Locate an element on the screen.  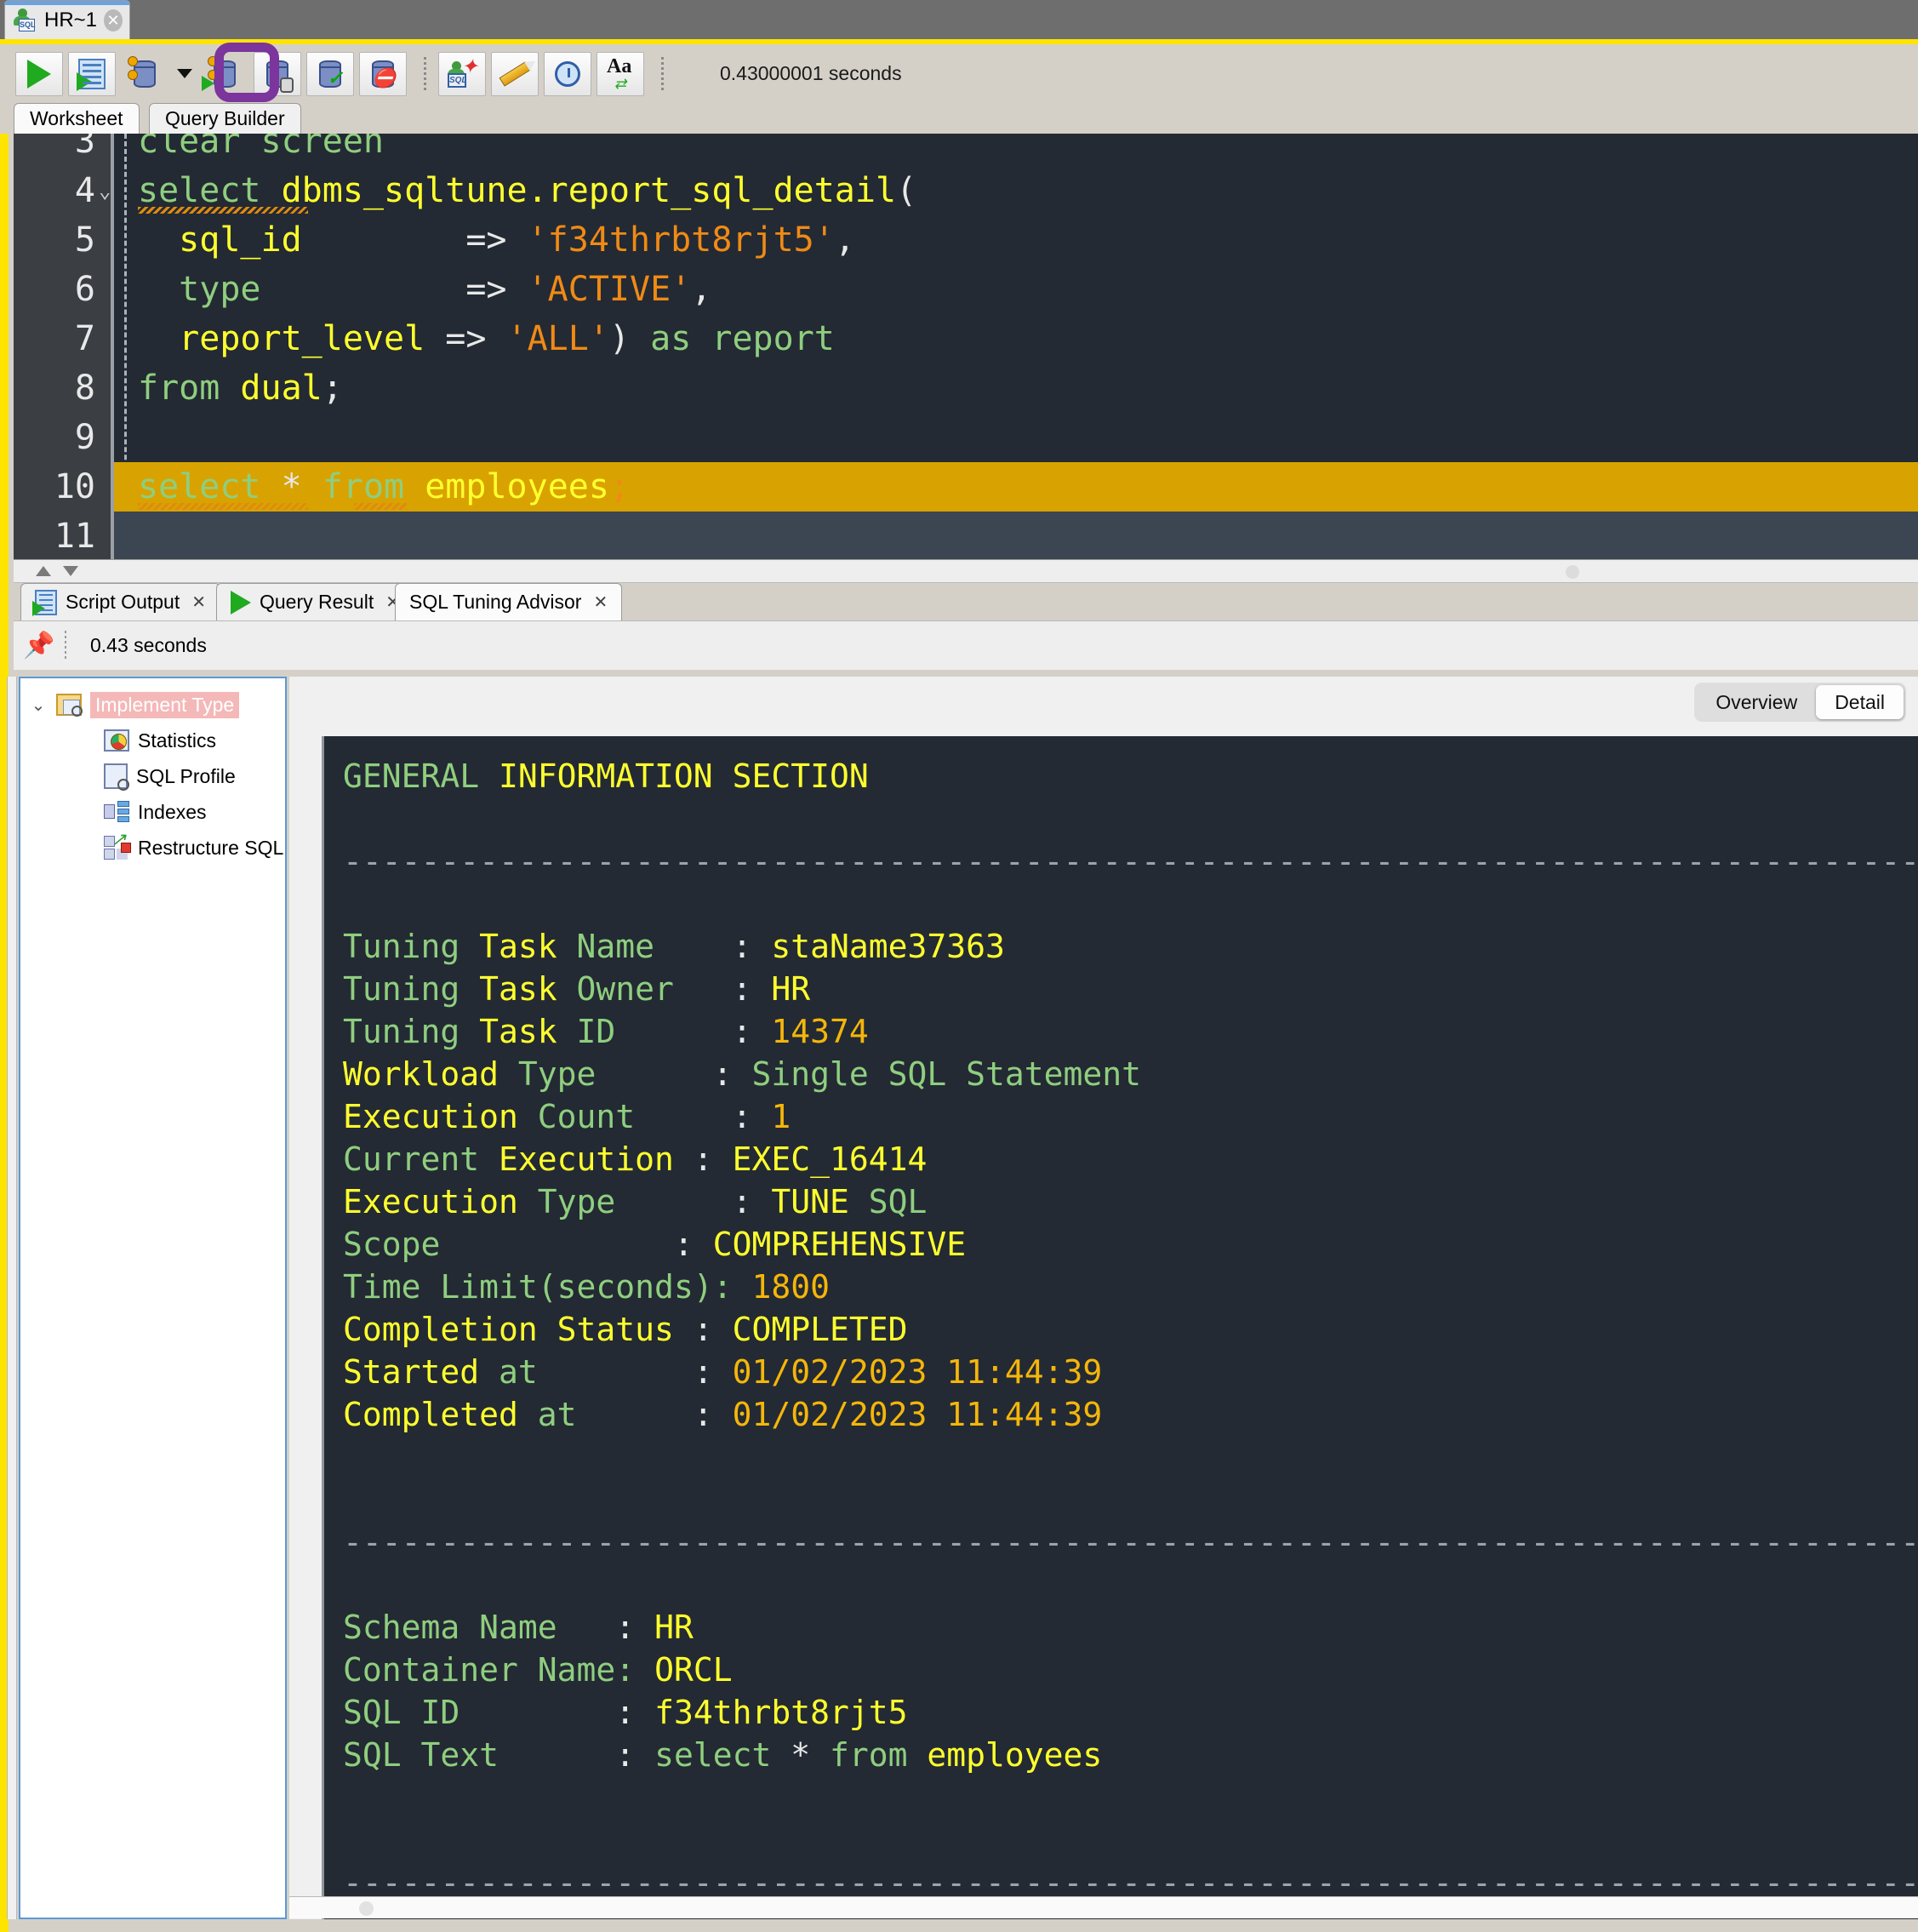
sql-worksheet-icon: SQL ✦ is located at coordinates (462, 73).